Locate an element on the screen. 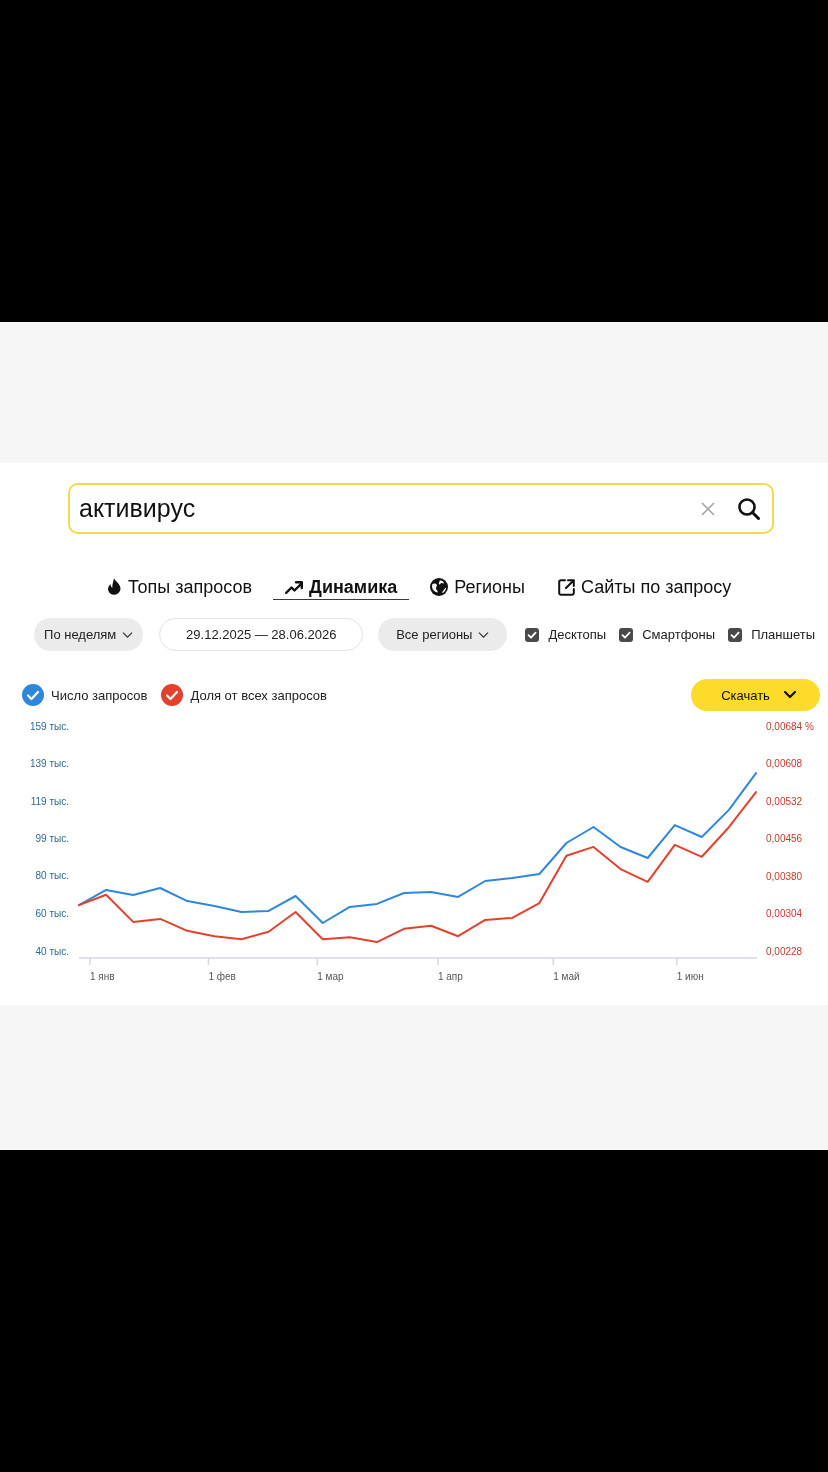  date-range-field: 29.12.2025 — 28.06.2026 is located at coordinates (261, 634).